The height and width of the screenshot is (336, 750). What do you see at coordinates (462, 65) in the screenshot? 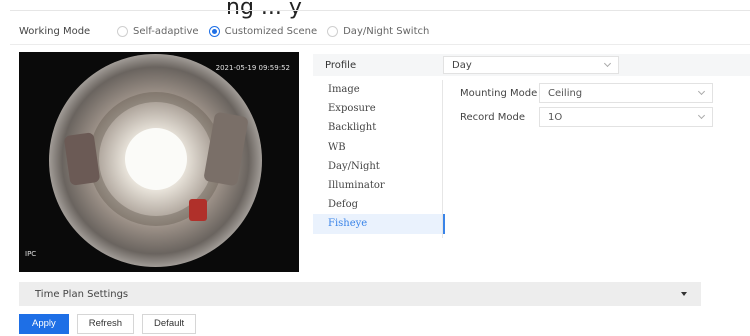
I see `profile-value: Day` at bounding box center [462, 65].